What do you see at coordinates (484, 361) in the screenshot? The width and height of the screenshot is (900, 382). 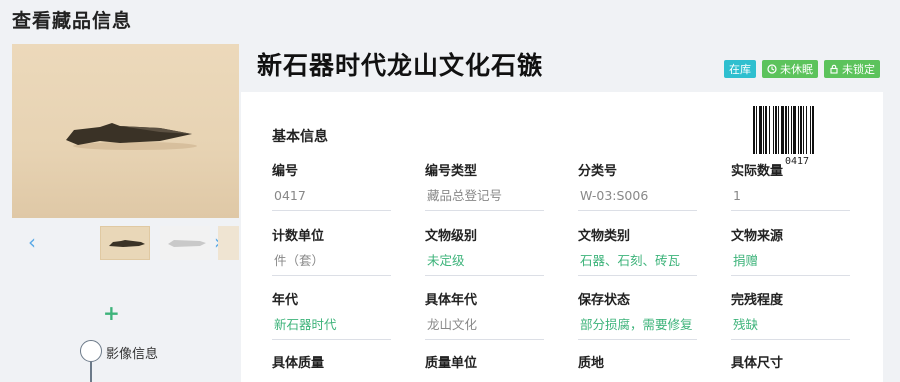 I see `info-field: 质量单位` at bounding box center [484, 361].